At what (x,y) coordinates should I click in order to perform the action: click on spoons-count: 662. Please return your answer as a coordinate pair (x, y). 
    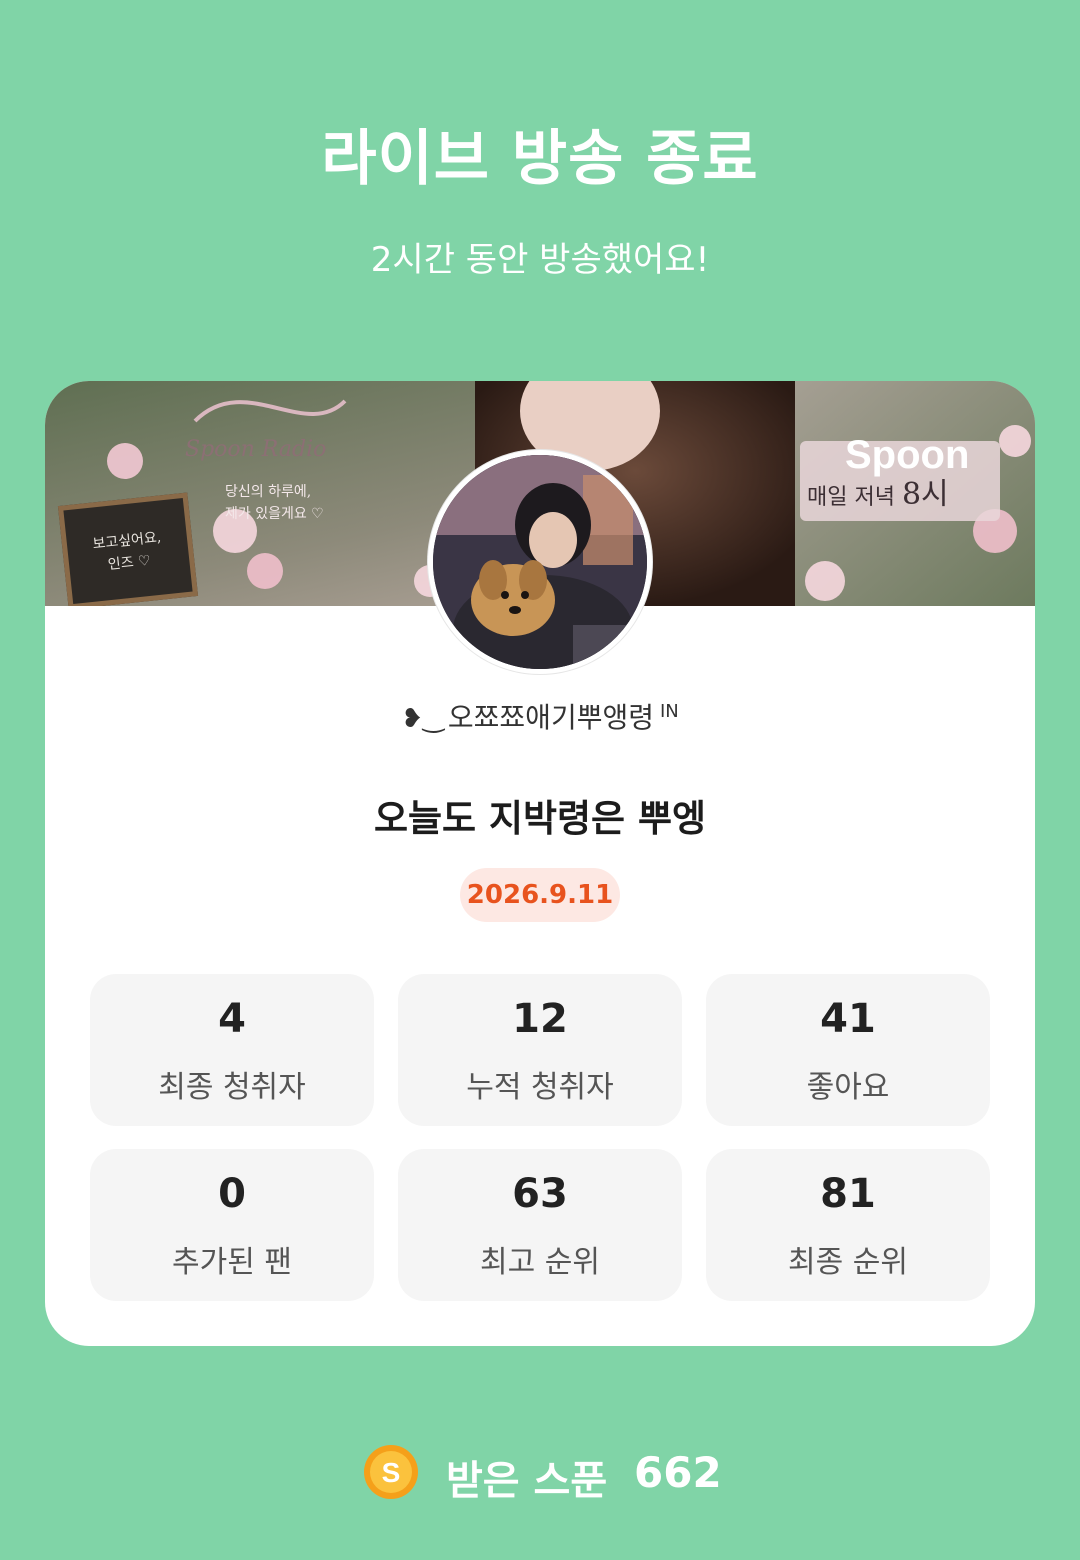
    Looking at the image, I should click on (678, 1472).